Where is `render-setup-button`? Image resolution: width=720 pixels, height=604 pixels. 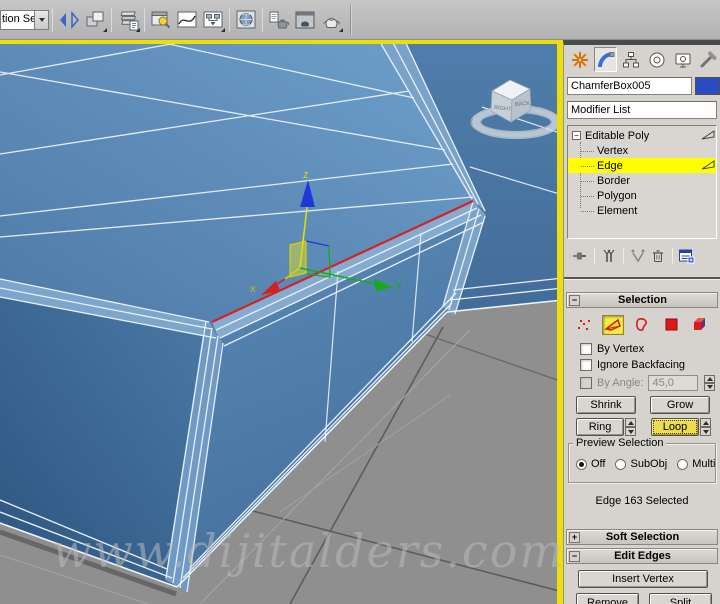 render-setup-button is located at coordinates (279, 20).